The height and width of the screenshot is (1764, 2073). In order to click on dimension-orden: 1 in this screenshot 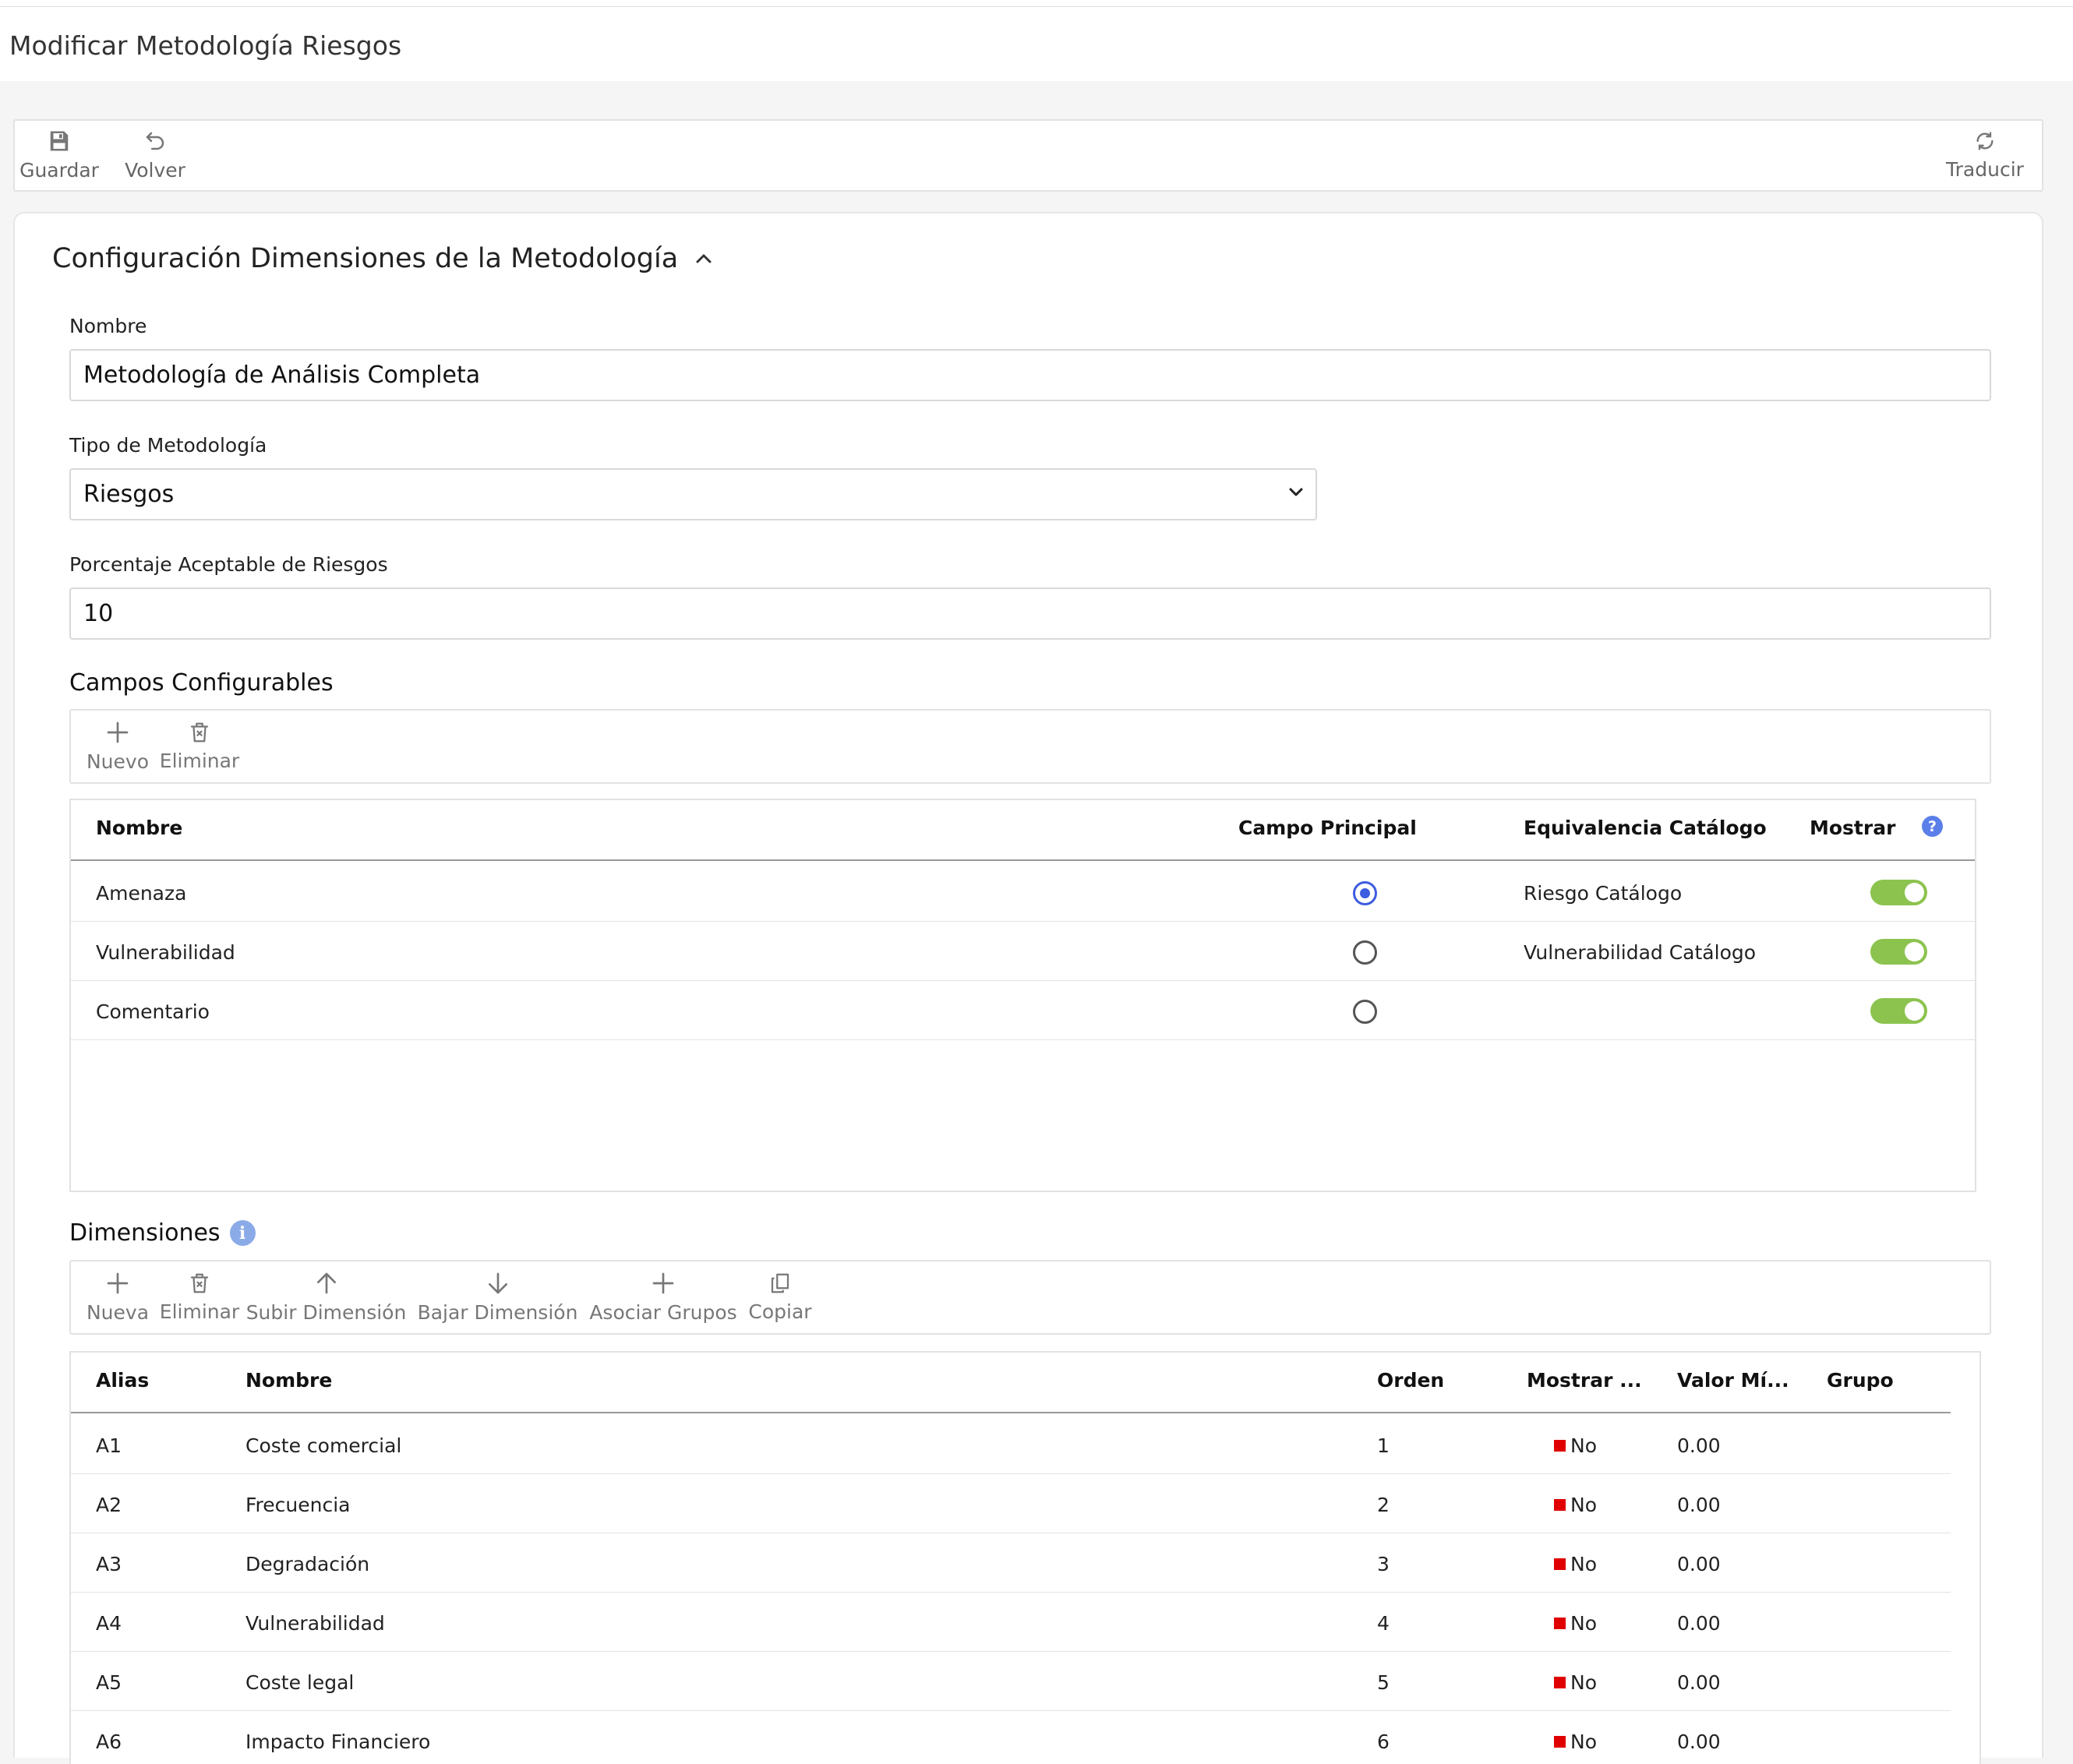, I will do `click(1383, 1445)`.